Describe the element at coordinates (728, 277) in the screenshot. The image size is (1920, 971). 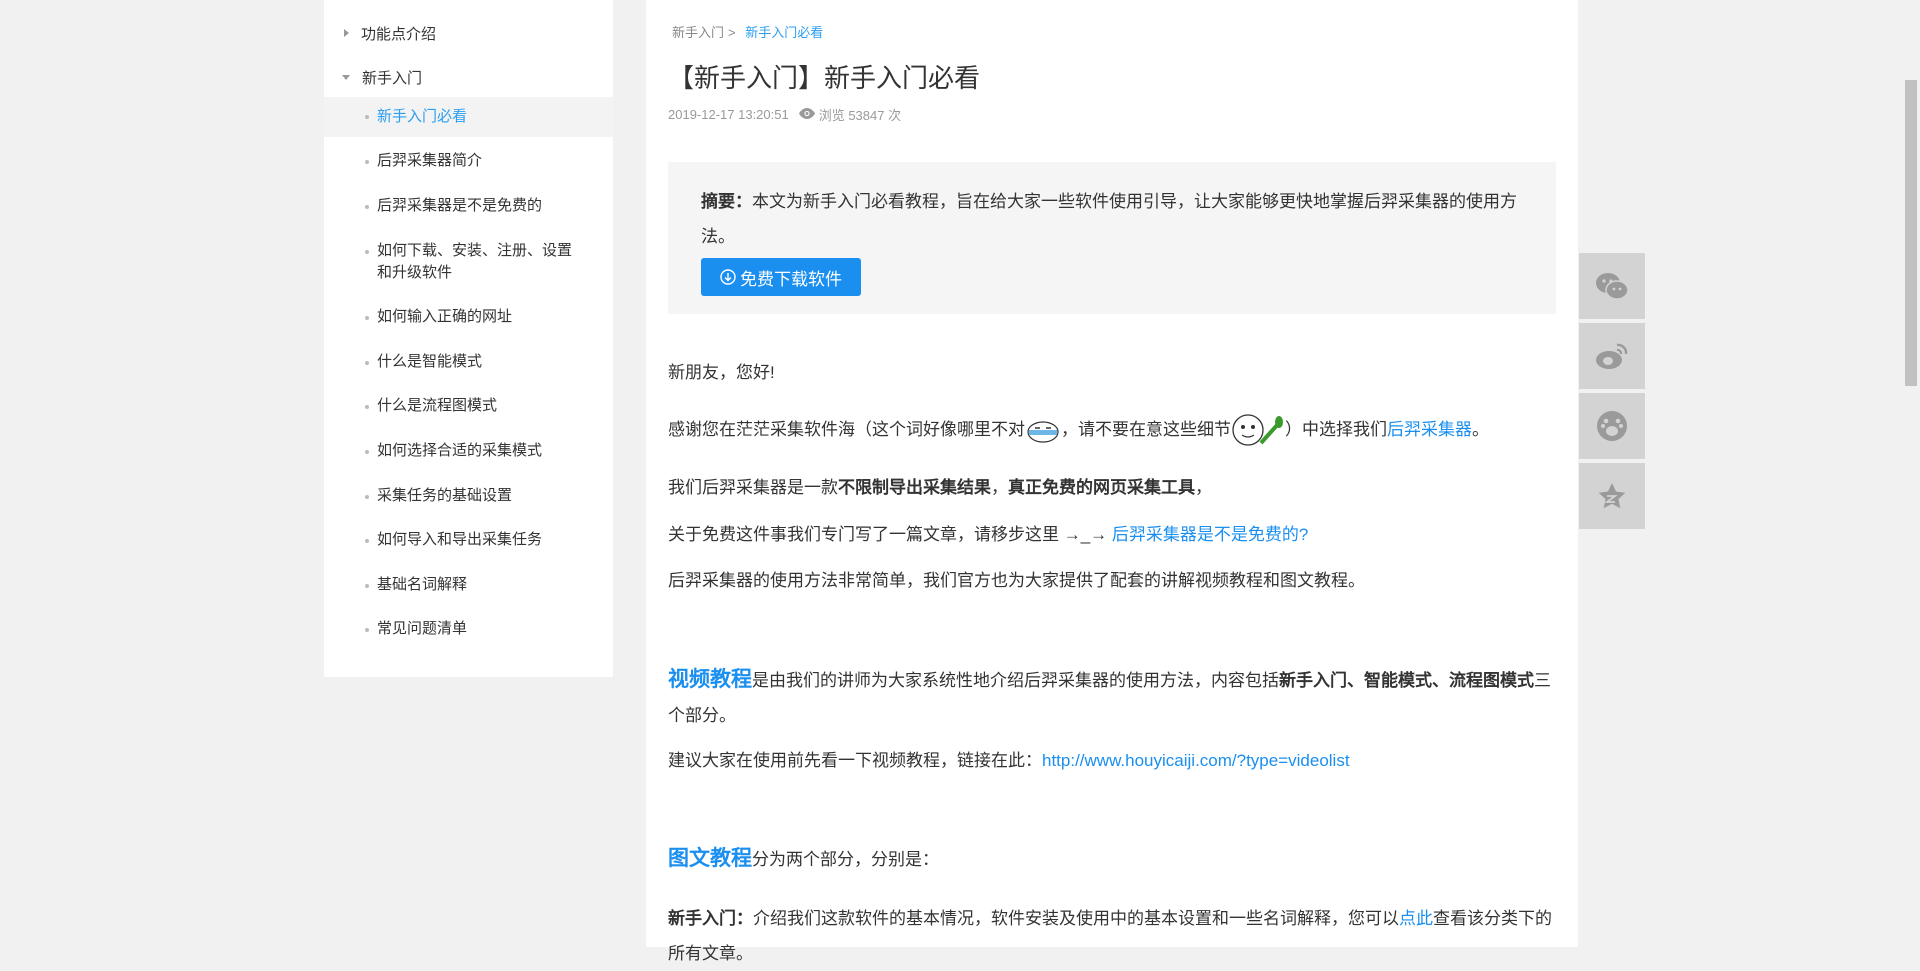
I see `download-icon` at that location.